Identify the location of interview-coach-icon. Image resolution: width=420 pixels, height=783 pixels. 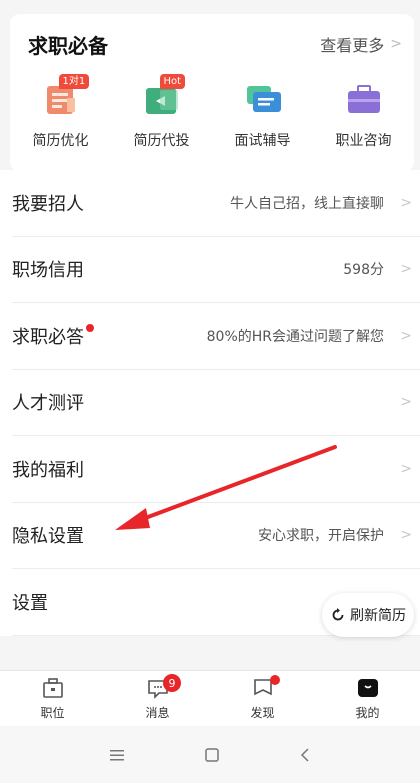
(263, 98).